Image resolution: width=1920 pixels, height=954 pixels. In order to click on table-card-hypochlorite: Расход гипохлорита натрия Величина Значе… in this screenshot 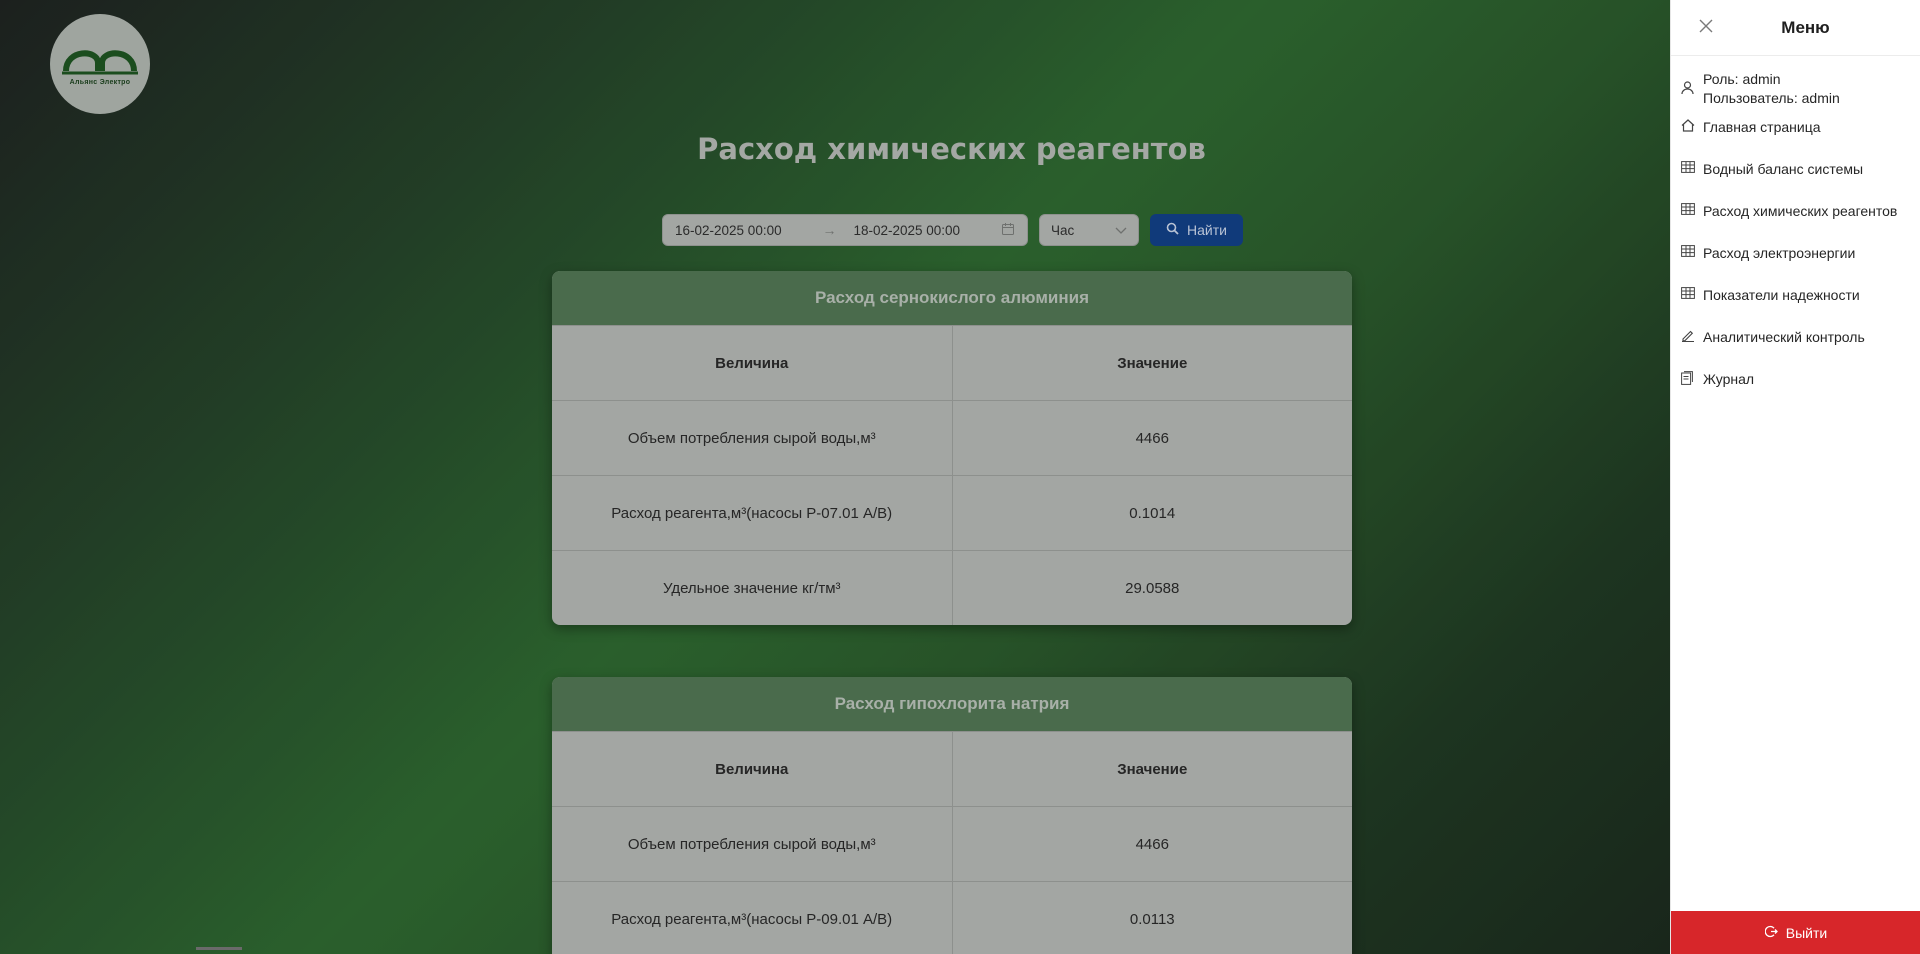, I will do `click(952, 815)`.